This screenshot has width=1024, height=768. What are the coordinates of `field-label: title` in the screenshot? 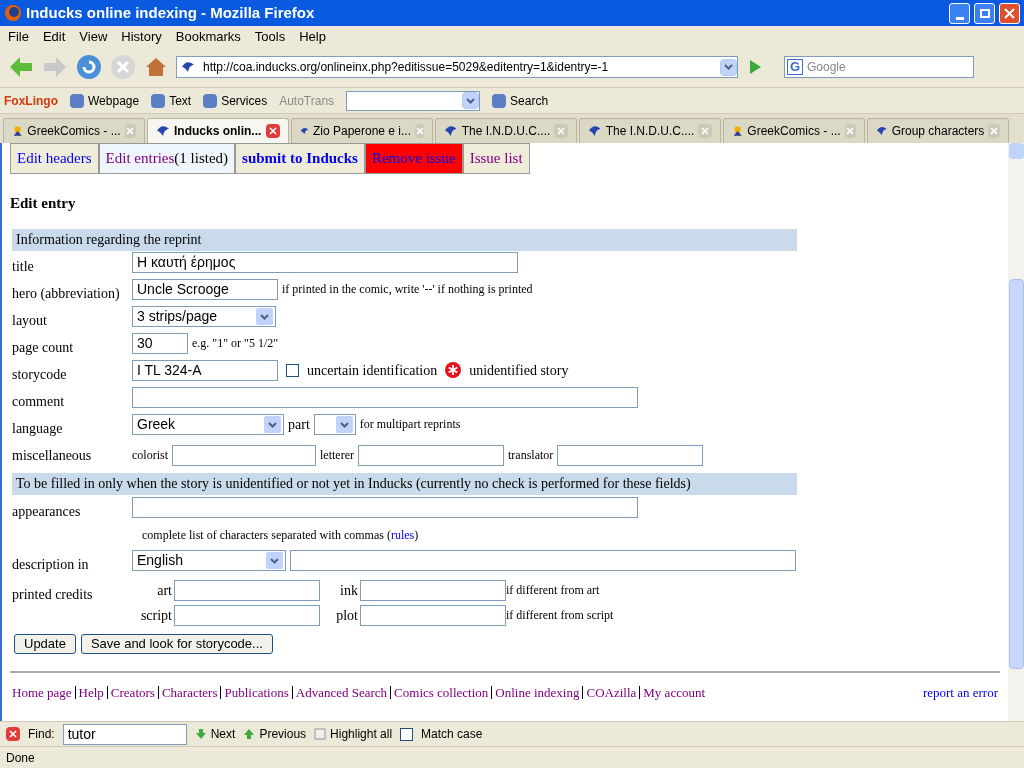 It's located at (23, 266).